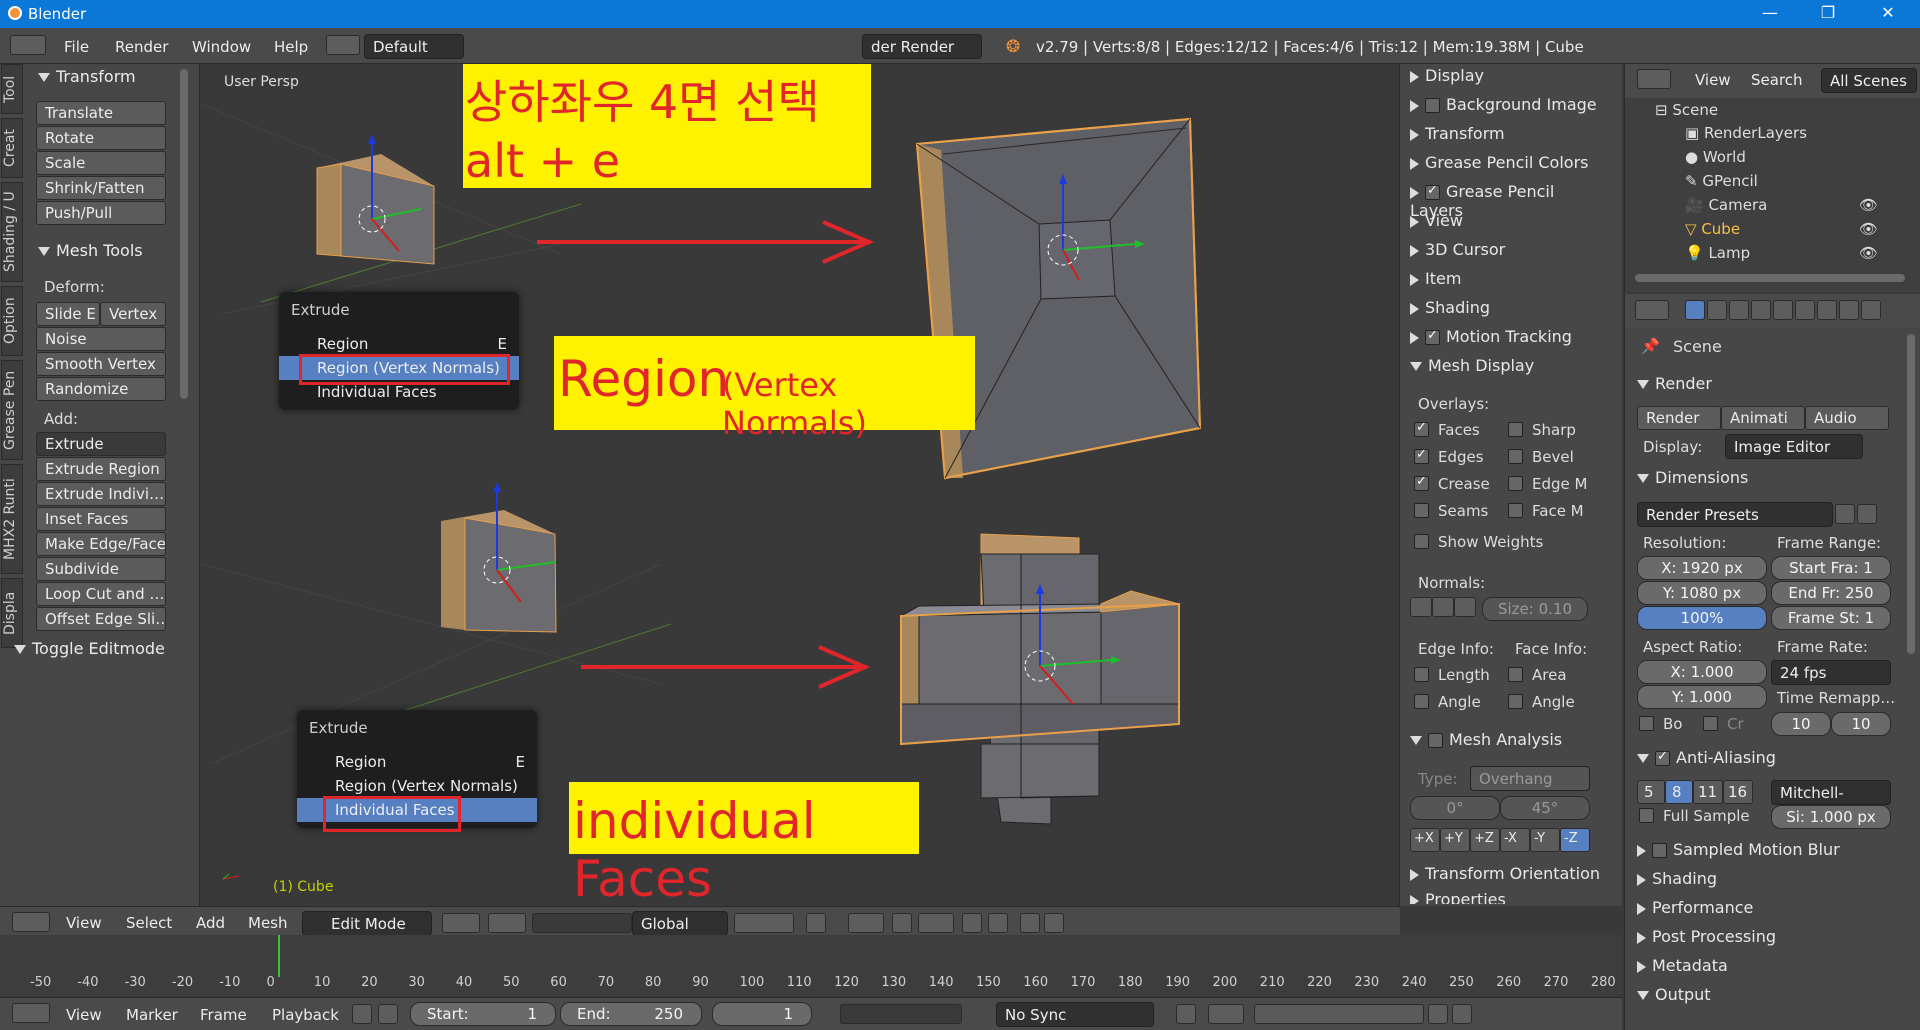  I want to click on loop-normals-icon, so click(1443, 607).